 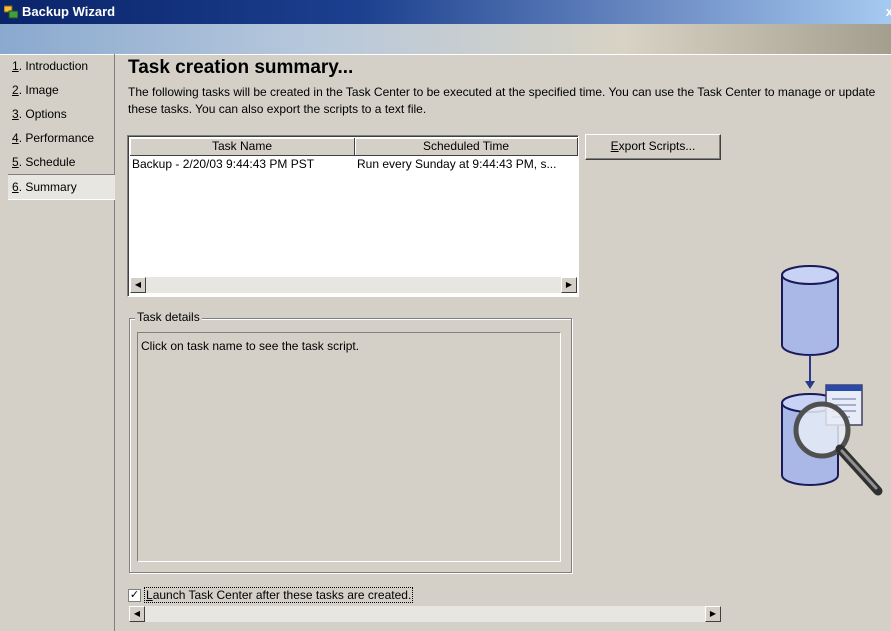 I want to click on launch-label-mnemonic: L, so click(x=149, y=595).